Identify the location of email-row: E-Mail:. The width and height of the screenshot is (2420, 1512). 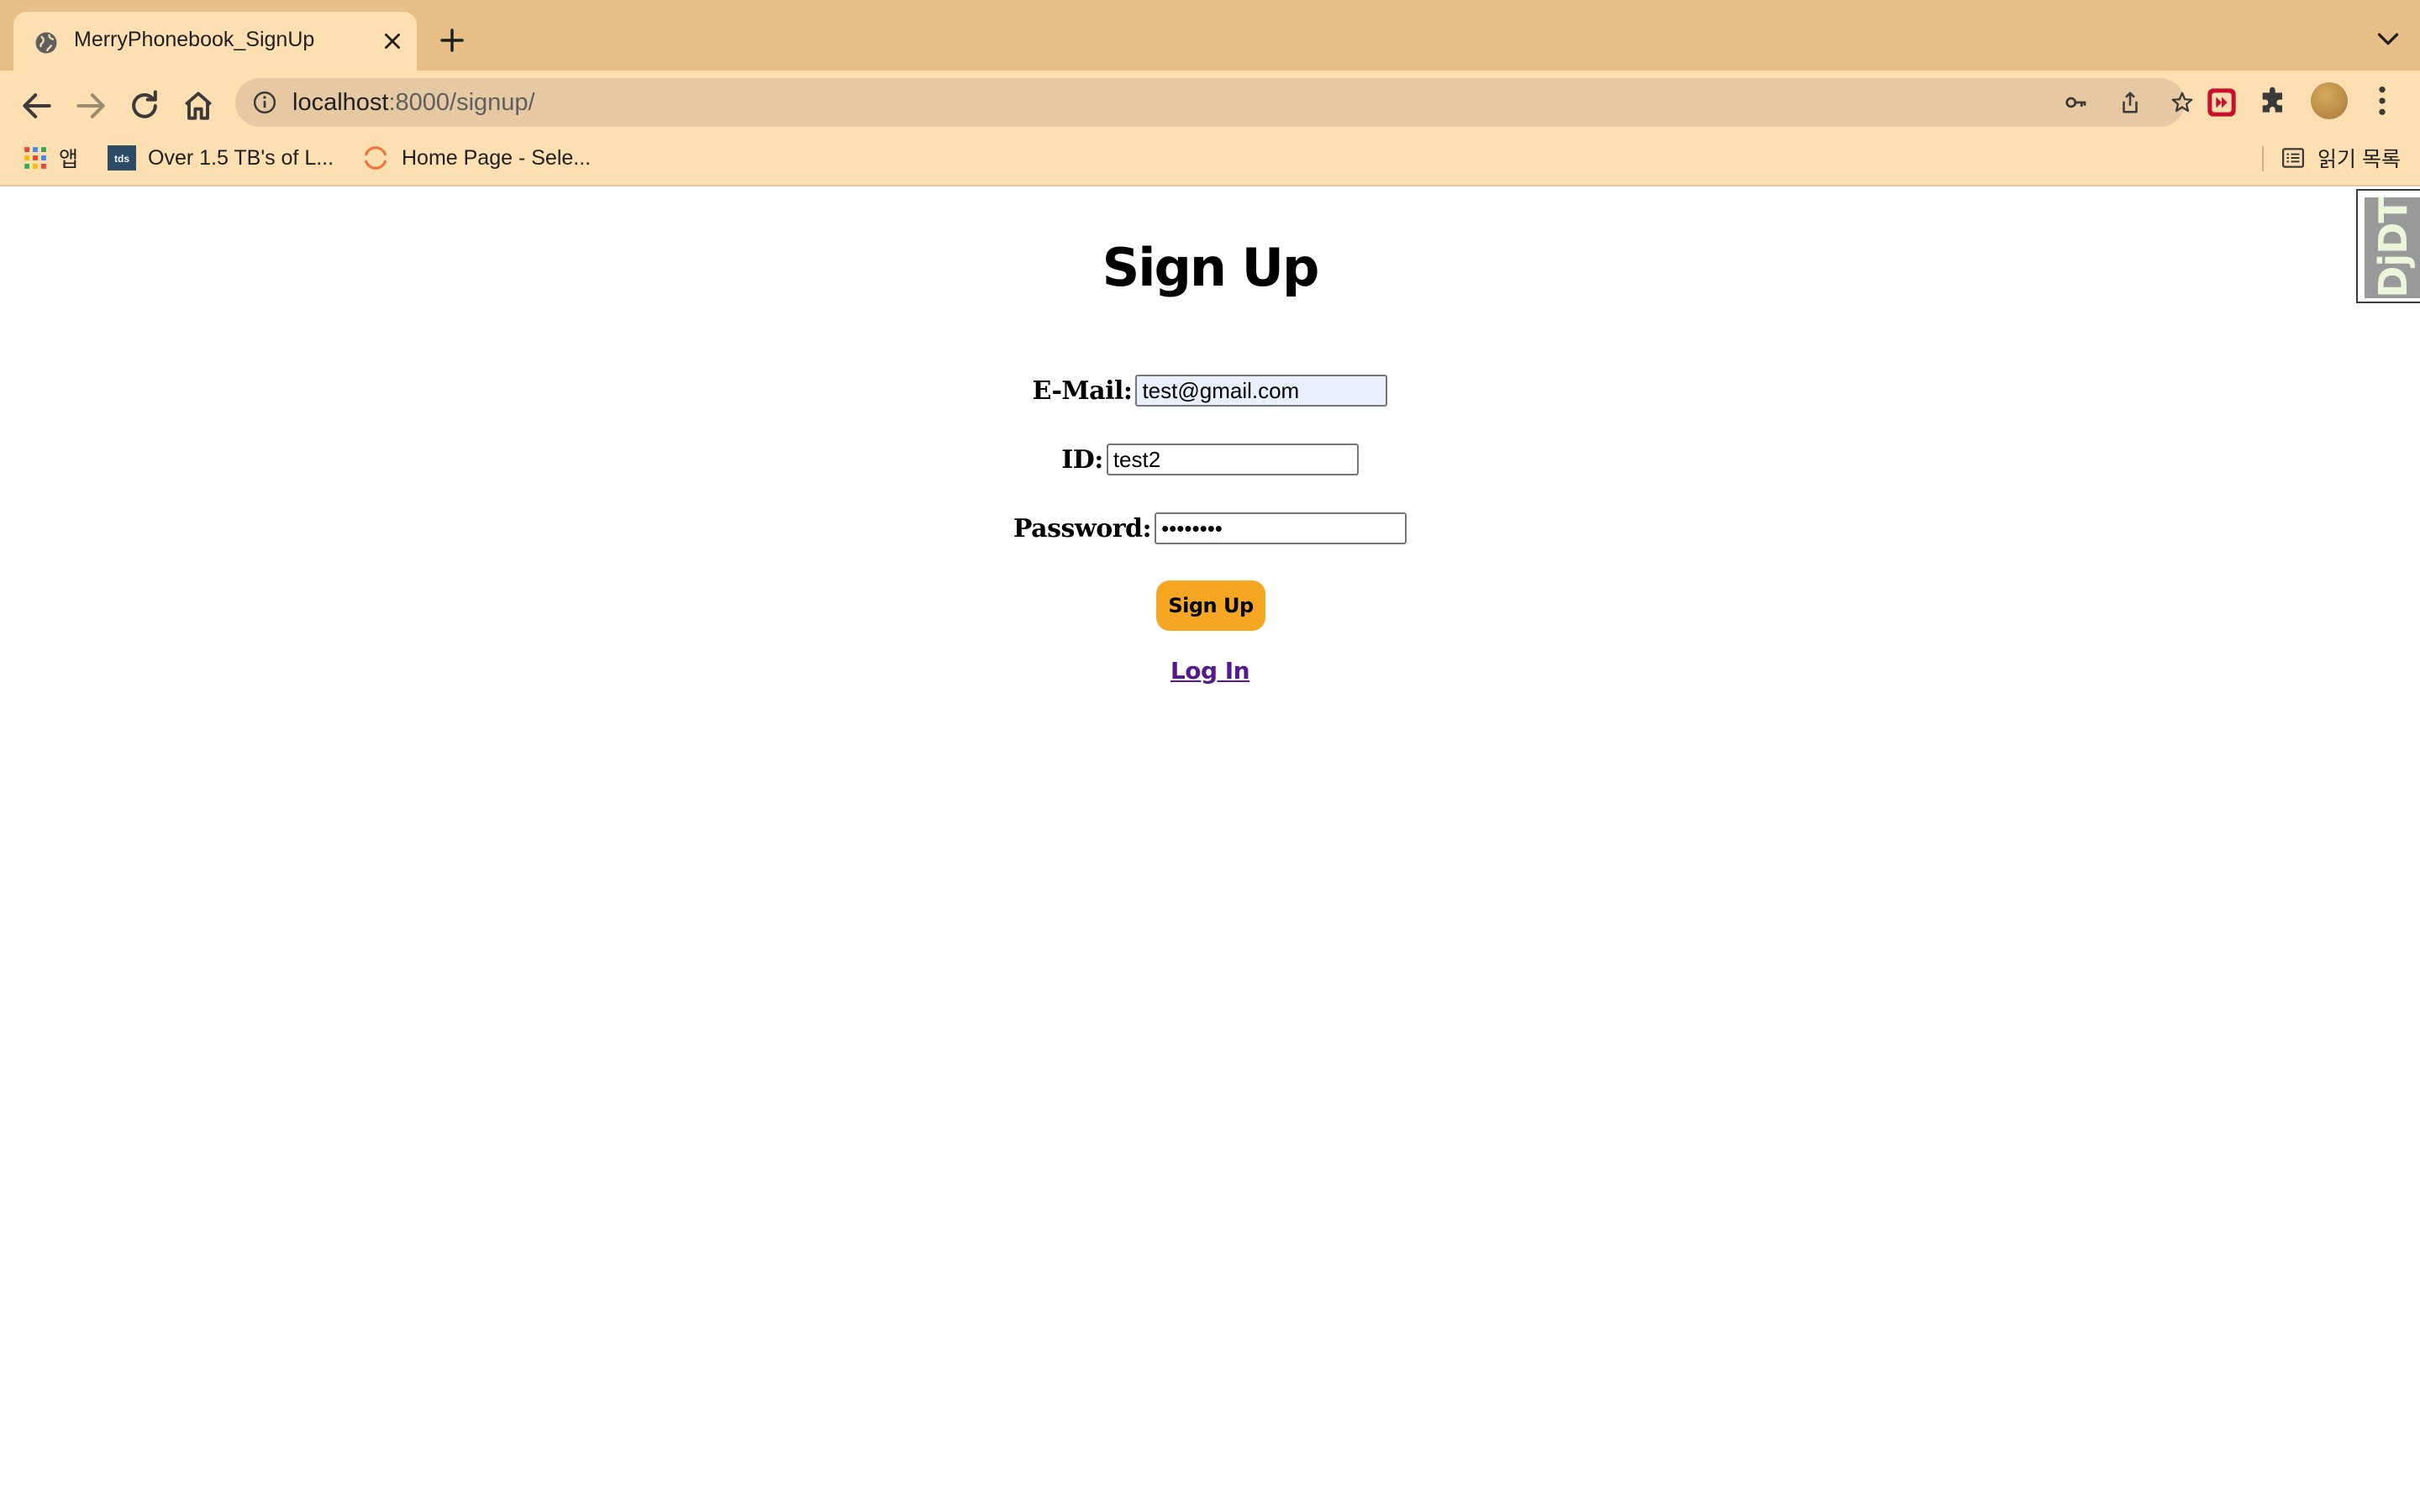
(1210, 391).